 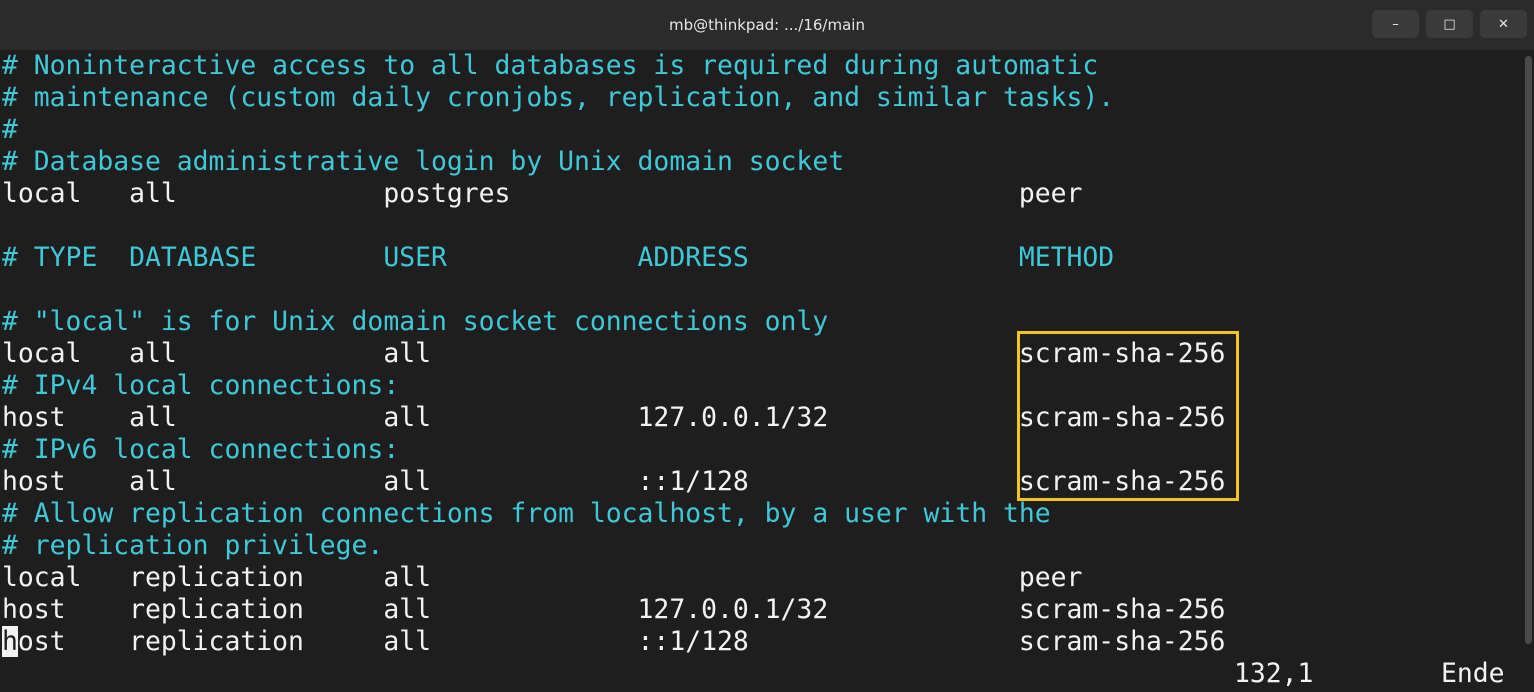 What do you see at coordinates (542, 193) in the screenshot?
I see `editor-line: local all postgres peer` at bounding box center [542, 193].